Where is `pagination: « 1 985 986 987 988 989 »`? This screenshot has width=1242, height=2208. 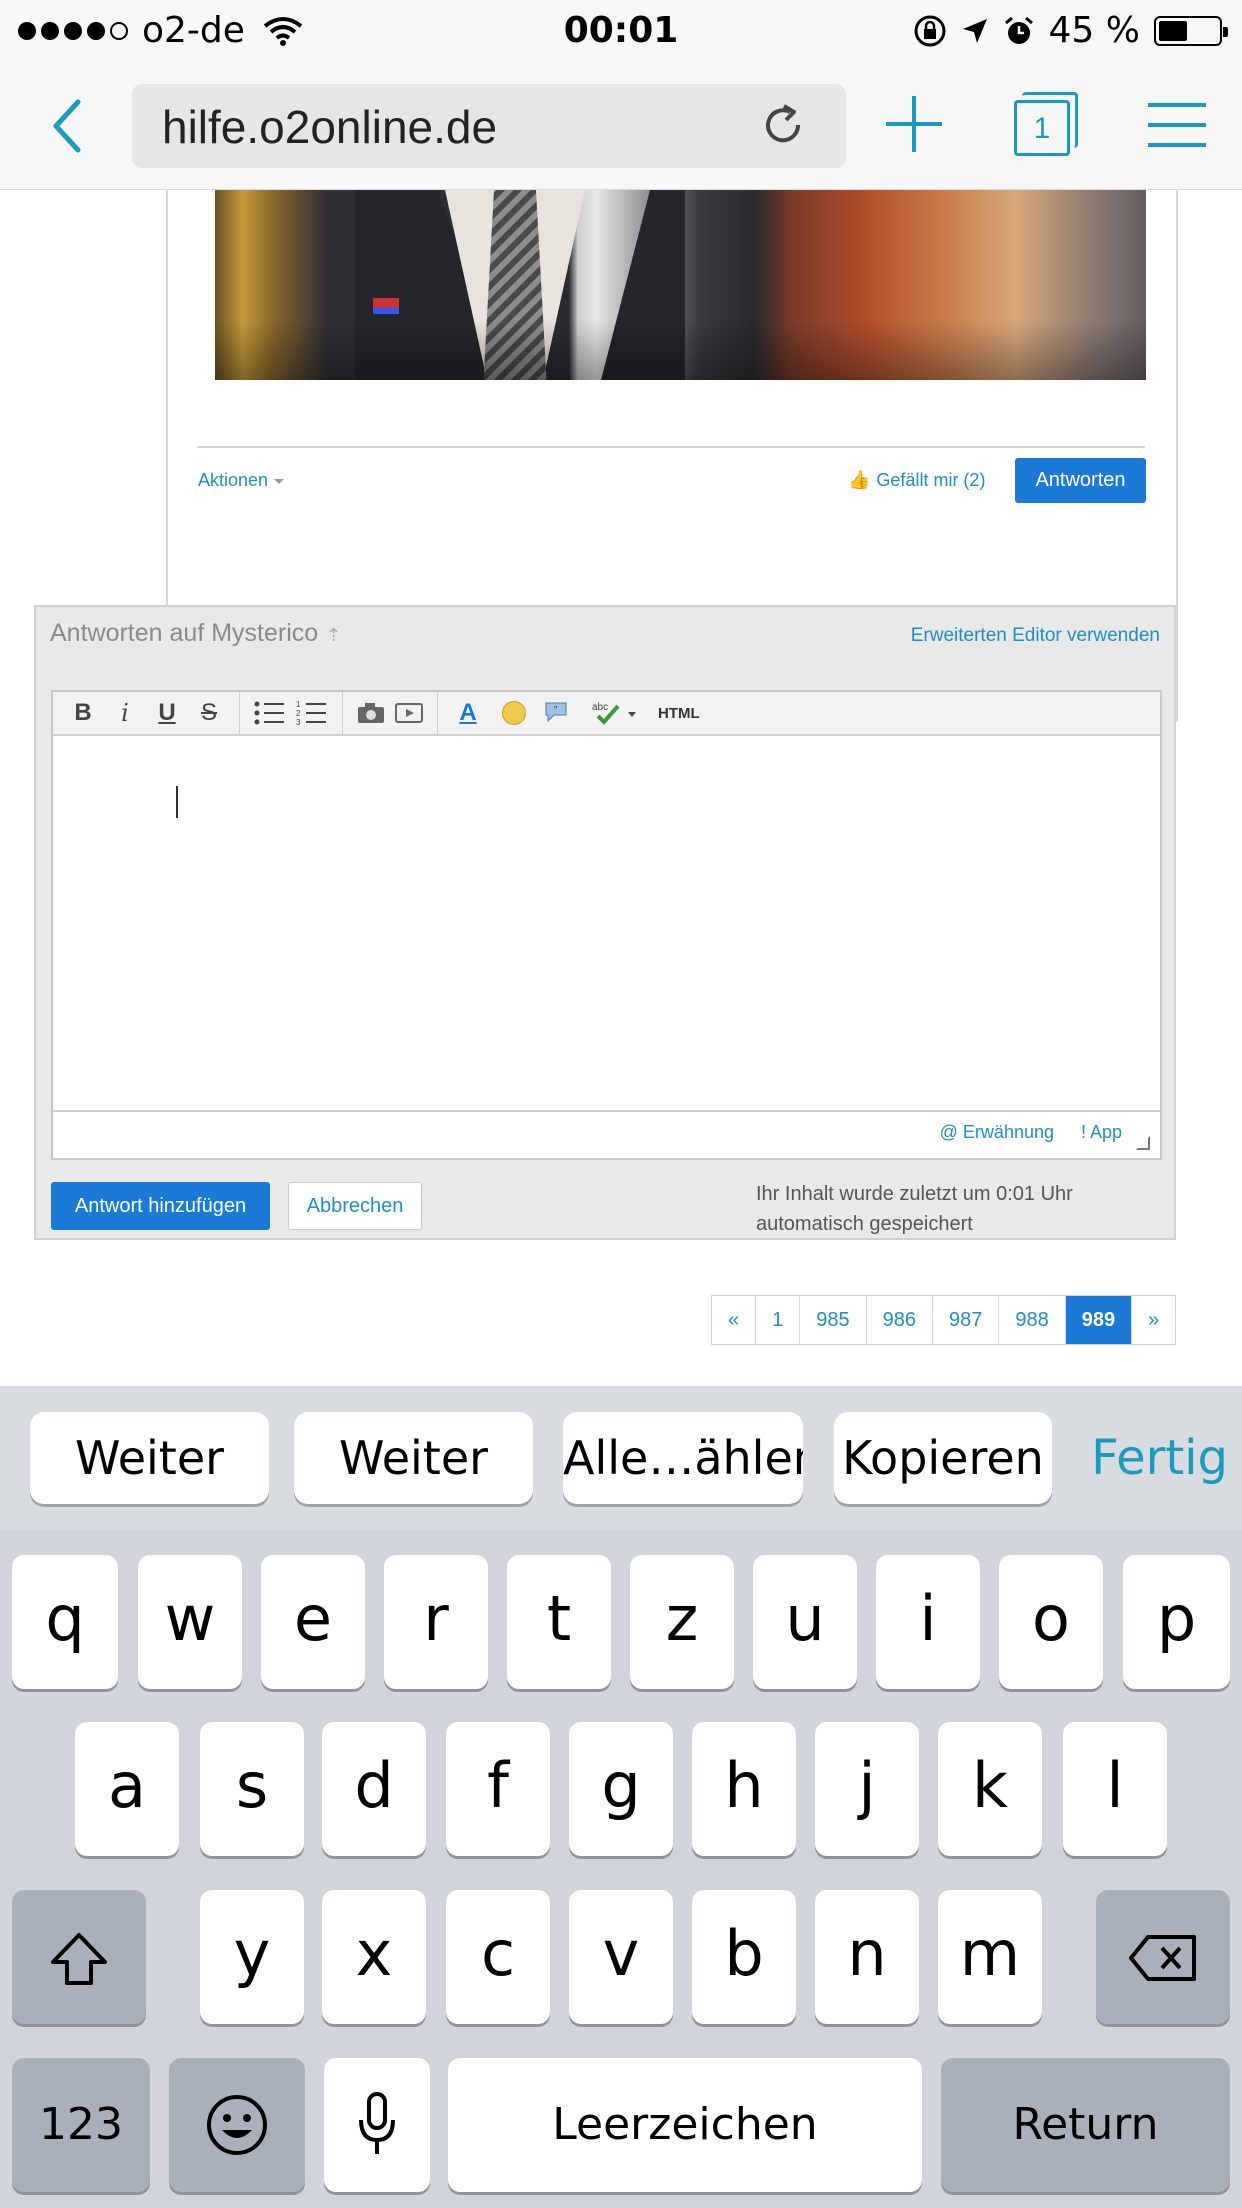 pagination: « 1 985 986 987 988 989 » is located at coordinates (944, 1320).